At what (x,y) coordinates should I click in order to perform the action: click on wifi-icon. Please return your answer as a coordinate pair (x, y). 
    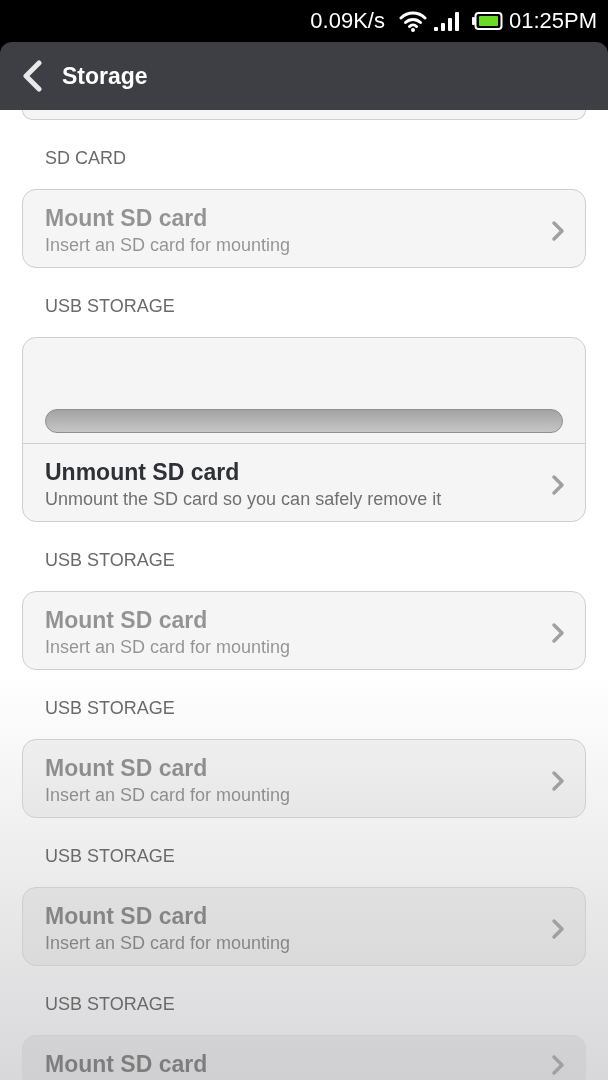
    Looking at the image, I should click on (412, 21).